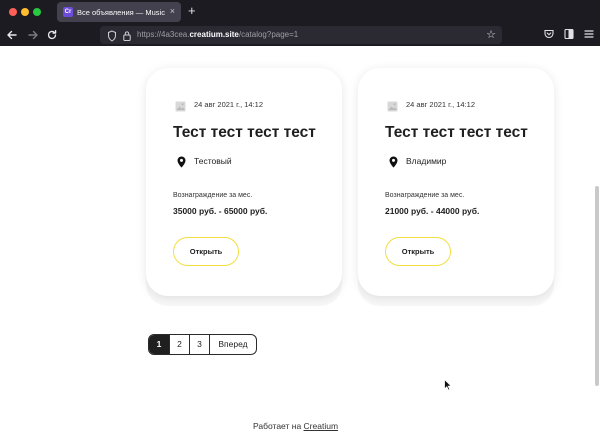  I want to click on hamburger-menu-icon, so click(589, 35).